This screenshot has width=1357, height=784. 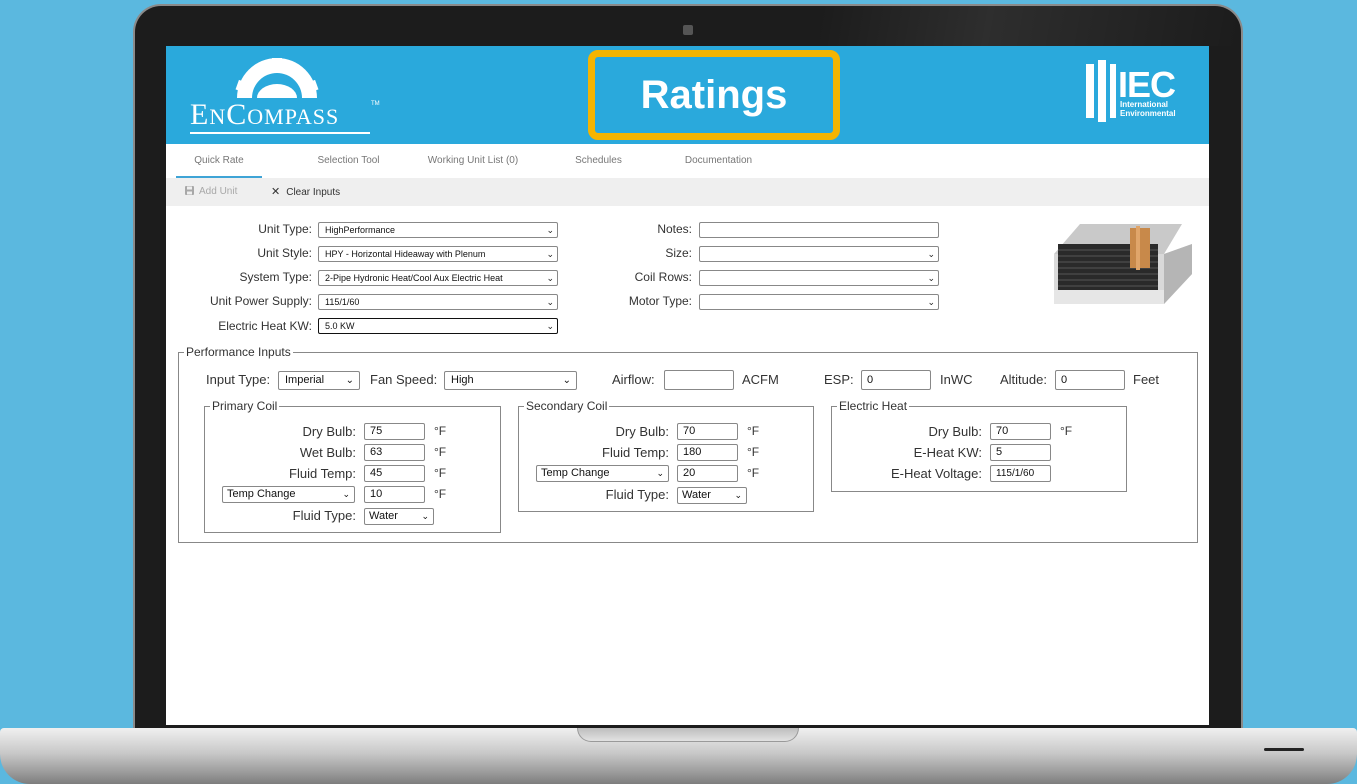 I want to click on primary-mode-select: Temp Change ⌄, so click(x=288, y=494).